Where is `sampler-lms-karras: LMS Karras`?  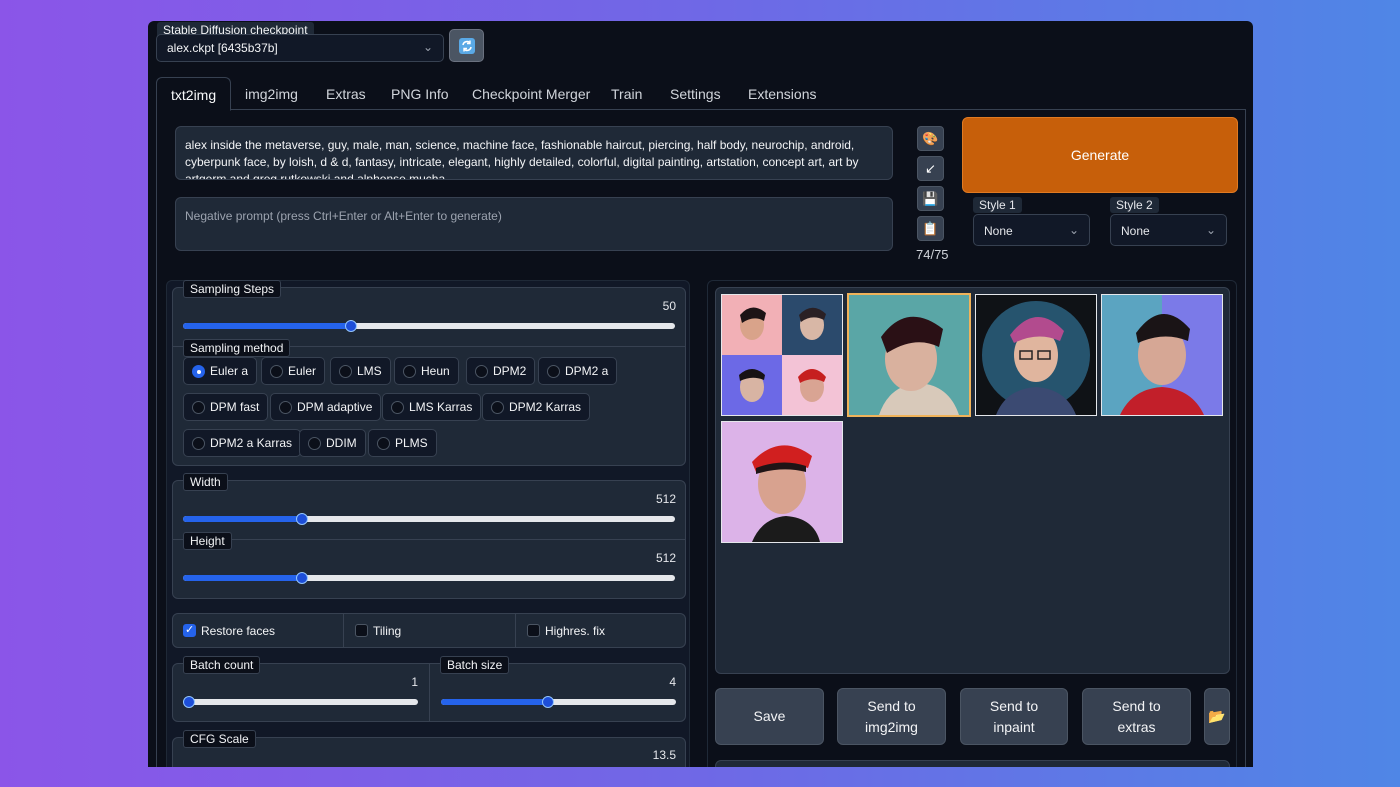
sampler-lms-karras: LMS Karras is located at coordinates (432, 407).